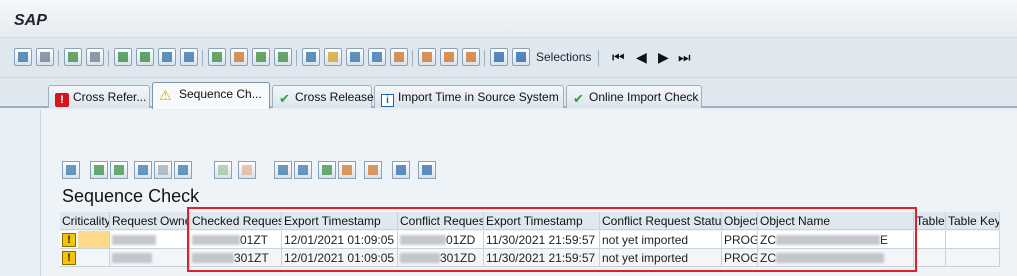 Image resolution: width=1017 pixels, height=276 pixels. I want to click on selections-button: Selections, so click(563, 57).